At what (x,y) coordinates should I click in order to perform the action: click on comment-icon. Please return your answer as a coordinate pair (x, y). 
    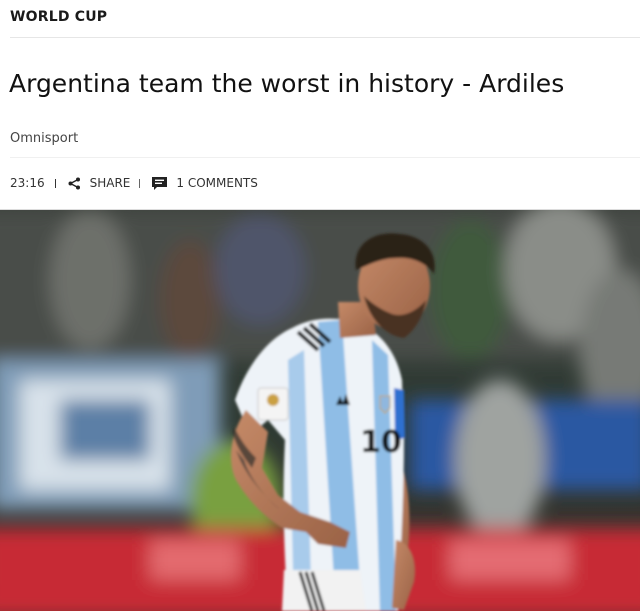
    Looking at the image, I should click on (160, 183).